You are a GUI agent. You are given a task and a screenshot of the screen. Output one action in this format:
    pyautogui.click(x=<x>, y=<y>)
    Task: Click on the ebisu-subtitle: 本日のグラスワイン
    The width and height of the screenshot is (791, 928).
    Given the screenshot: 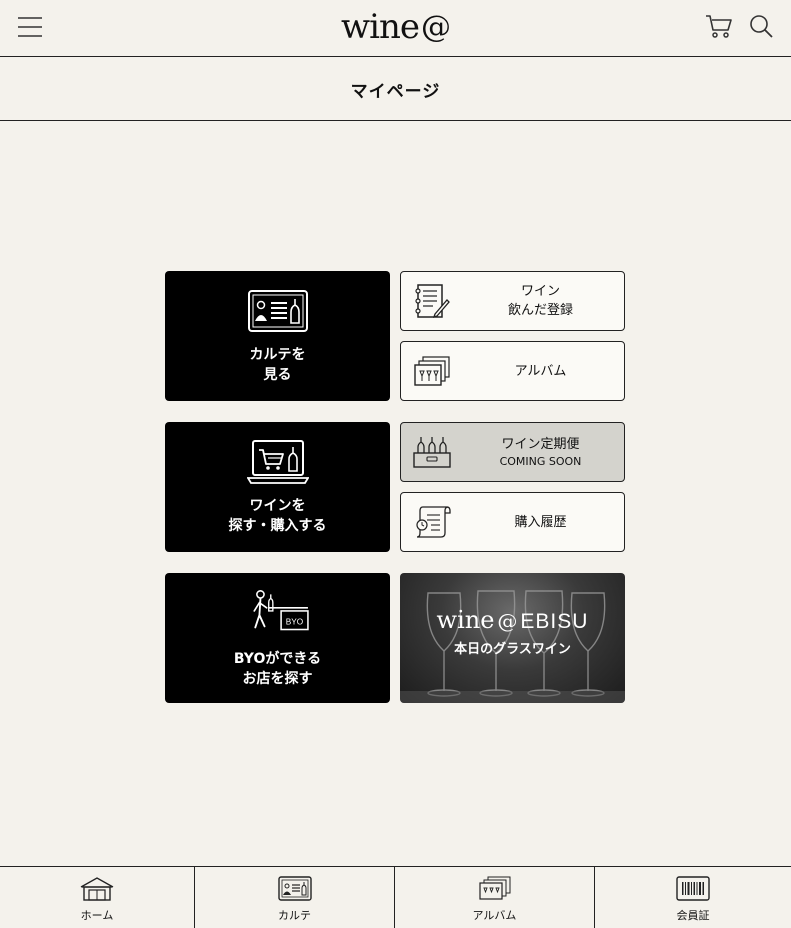 What is the action you would take?
    pyautogui.click(x=512, y=649)
    